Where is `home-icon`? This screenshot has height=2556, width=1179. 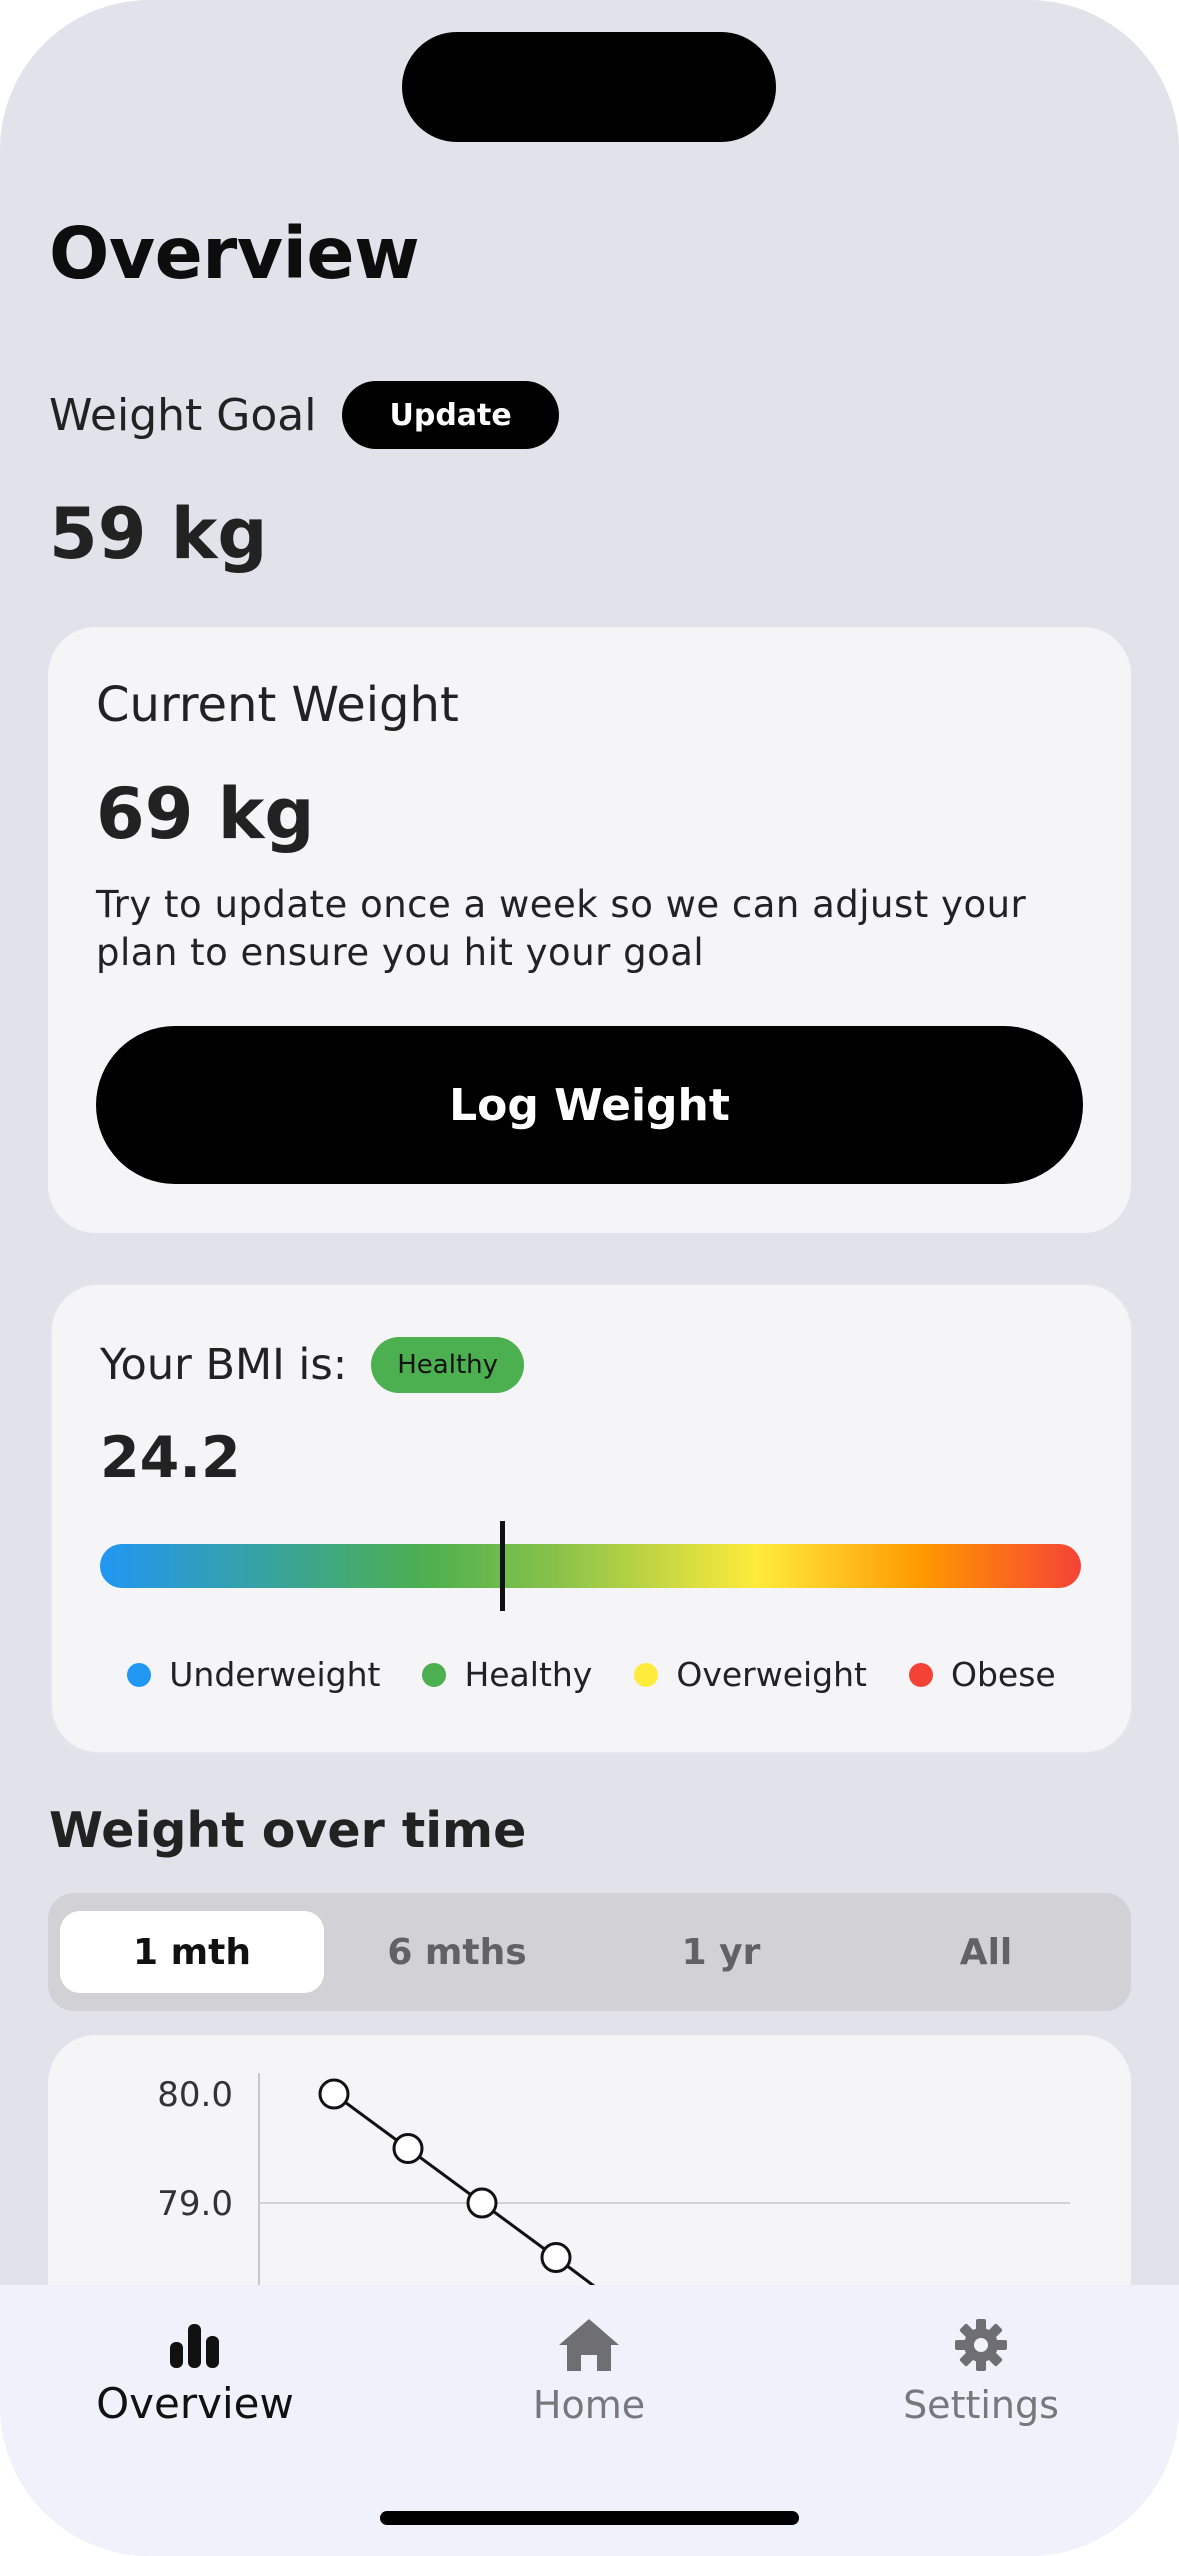
home-icon is located at coordinates (589, 2345).